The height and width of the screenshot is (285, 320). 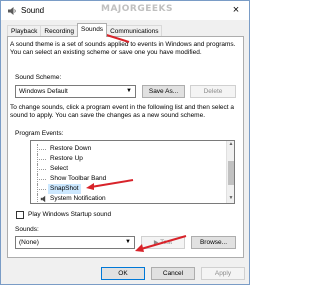 What do you see at coordinates (128, 149) in the screenshot?
I see `list-item: Restore Down` at bounding box center [128, 149].